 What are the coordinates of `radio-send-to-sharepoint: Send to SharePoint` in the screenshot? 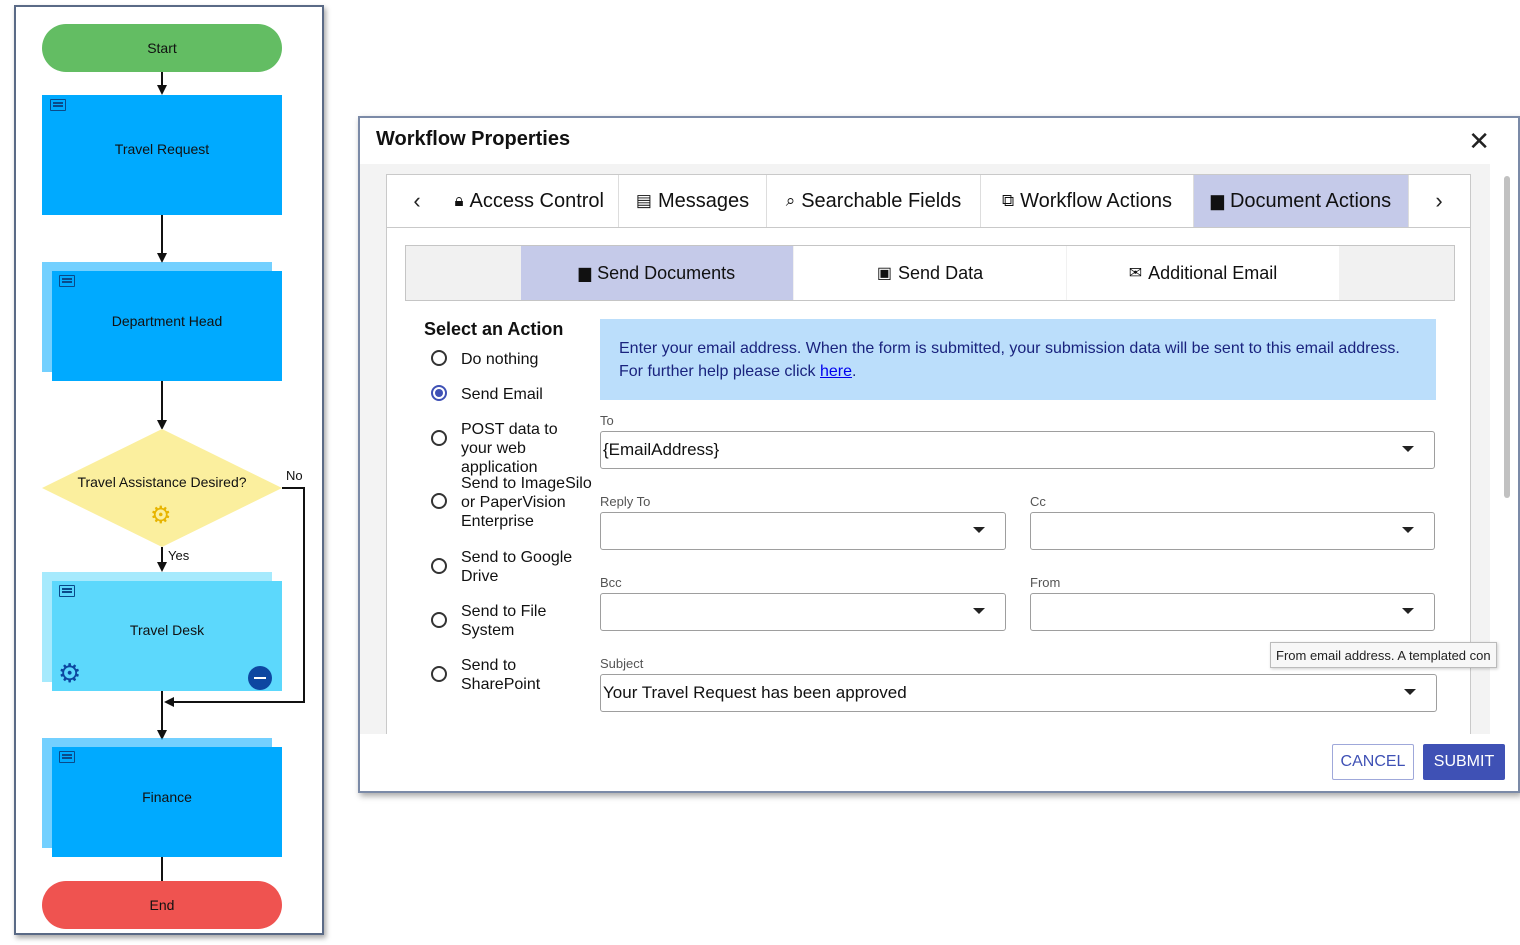 It's located at (512, 675).